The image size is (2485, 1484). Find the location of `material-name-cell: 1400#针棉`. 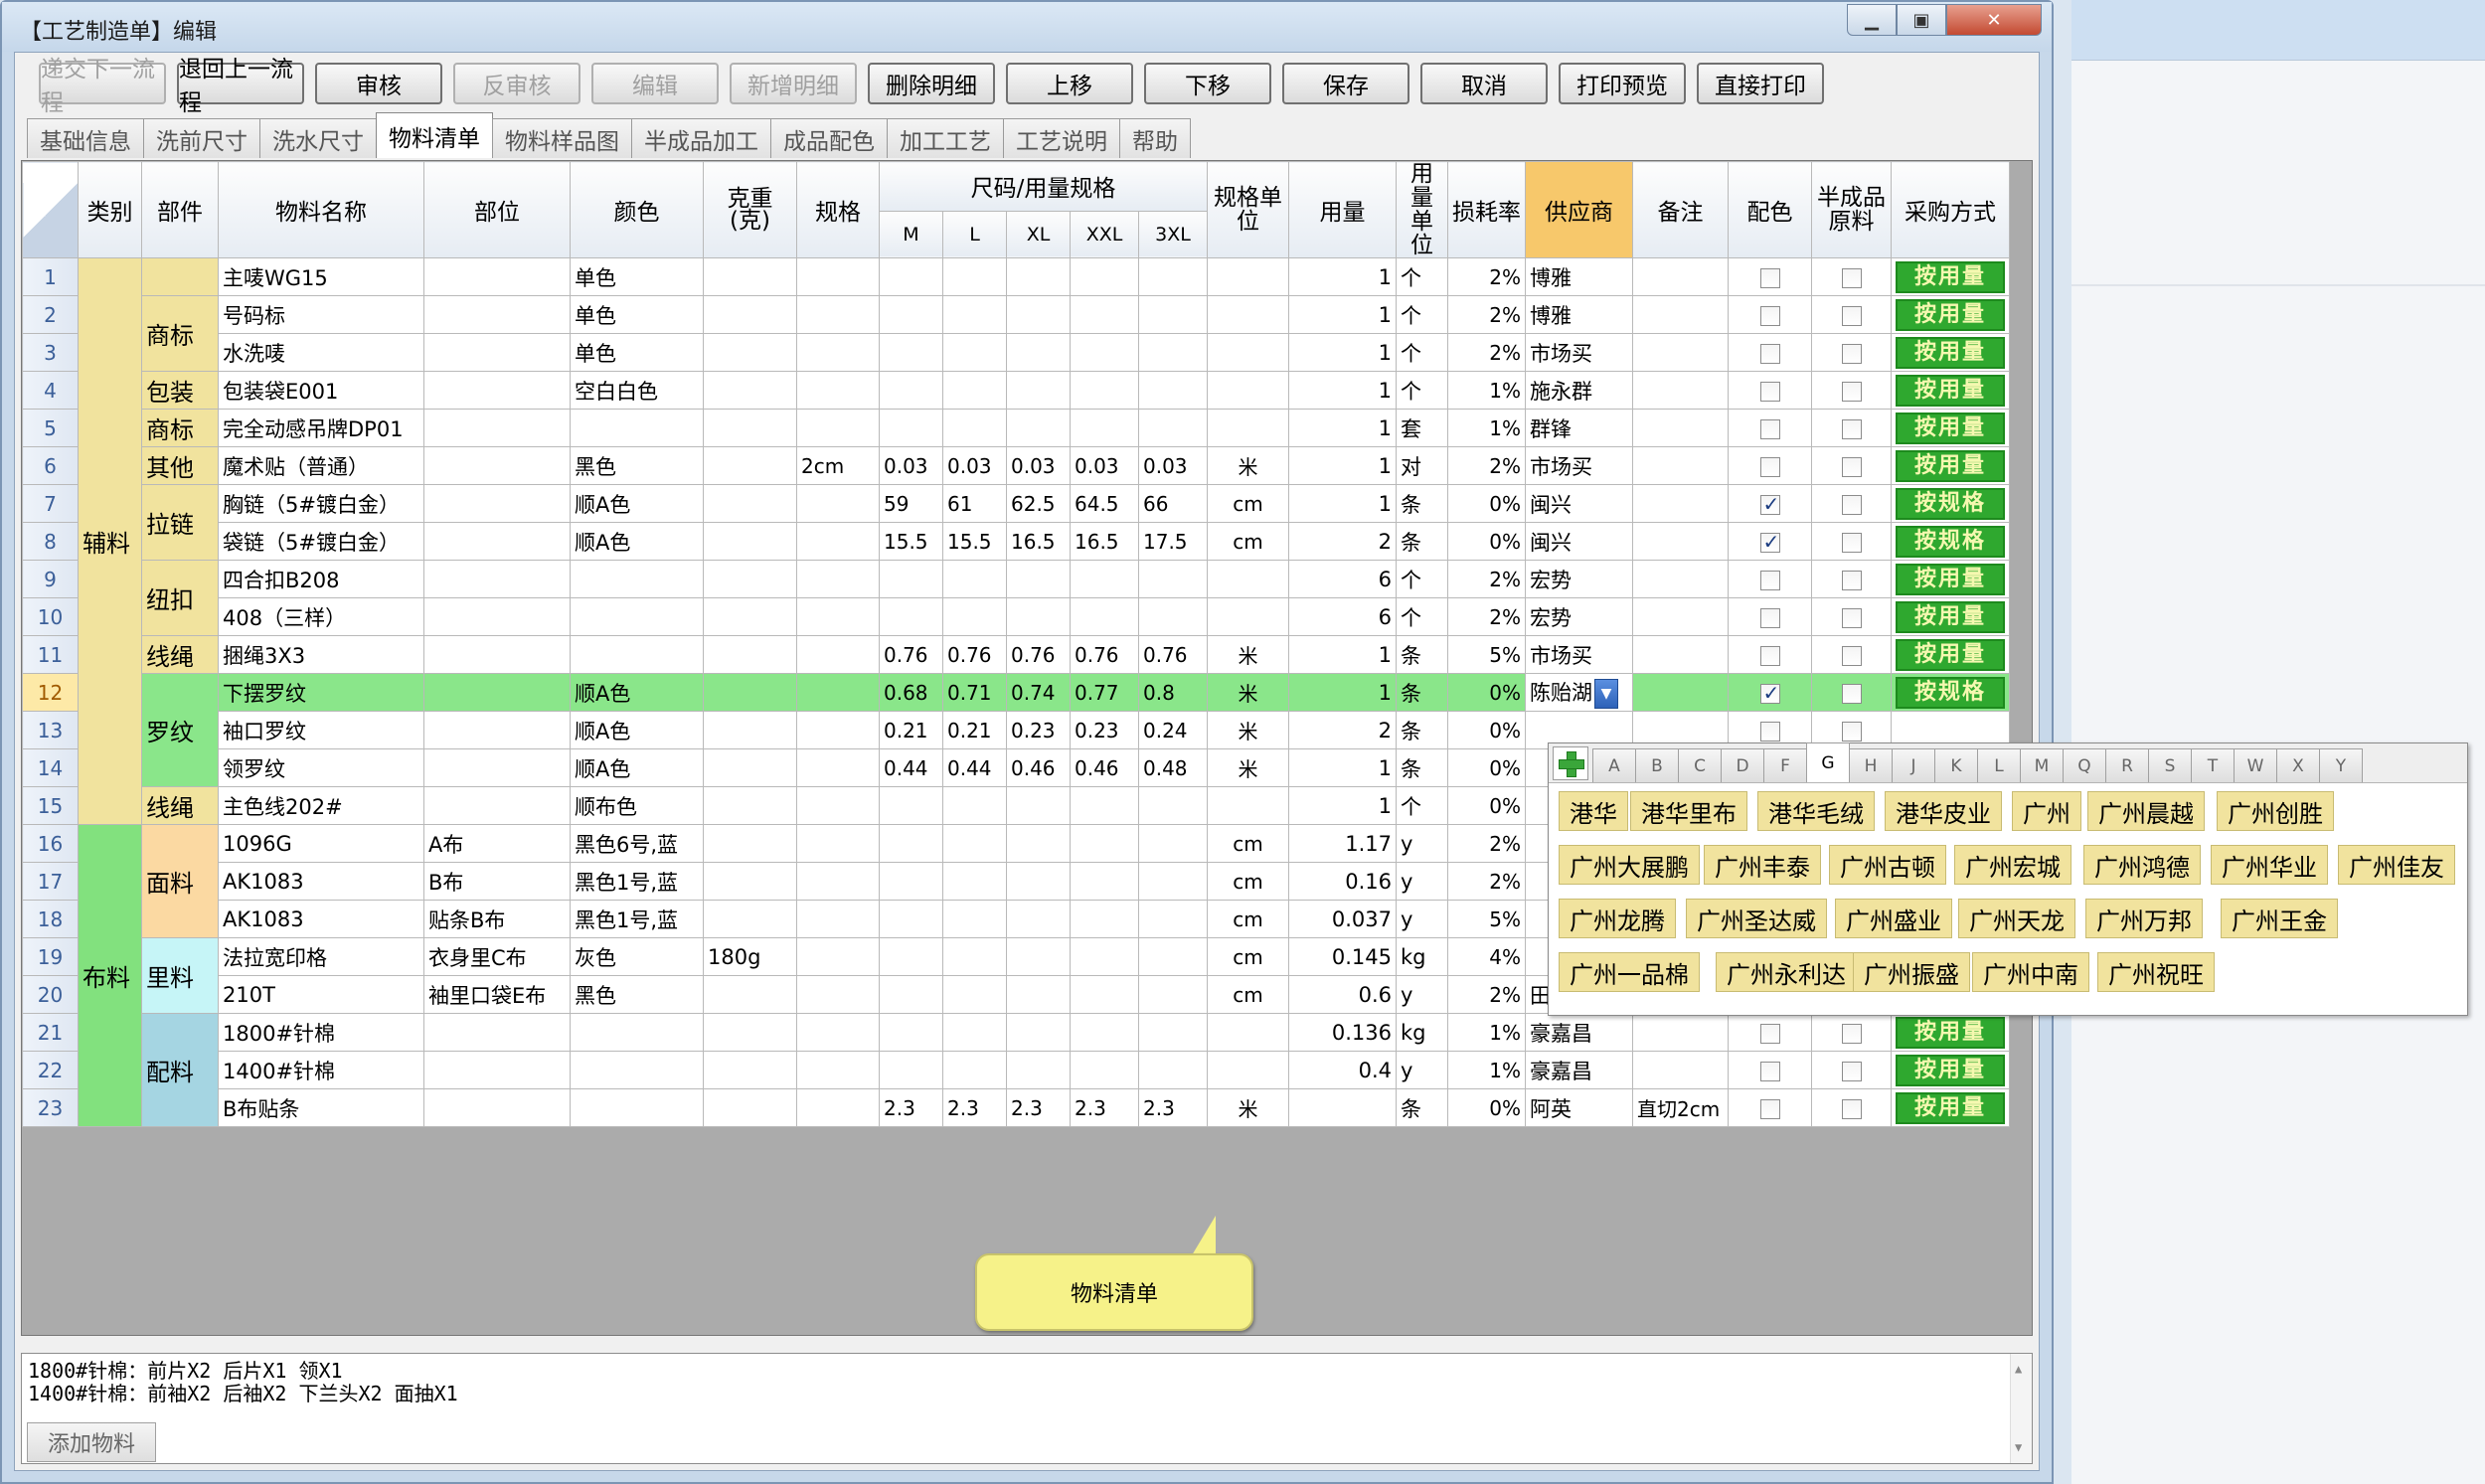

material-name-cell: 1400#针棉 is located at coordinates (321, 1070).